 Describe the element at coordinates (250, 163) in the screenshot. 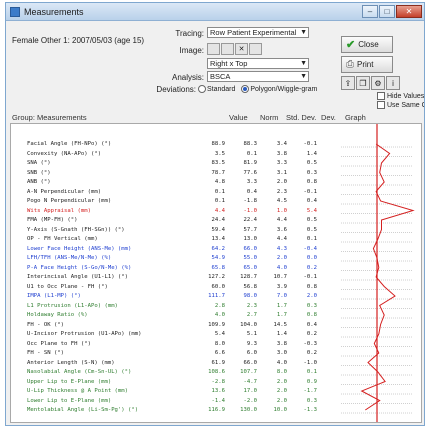

I see `cell-norm: 81.9` at that location.